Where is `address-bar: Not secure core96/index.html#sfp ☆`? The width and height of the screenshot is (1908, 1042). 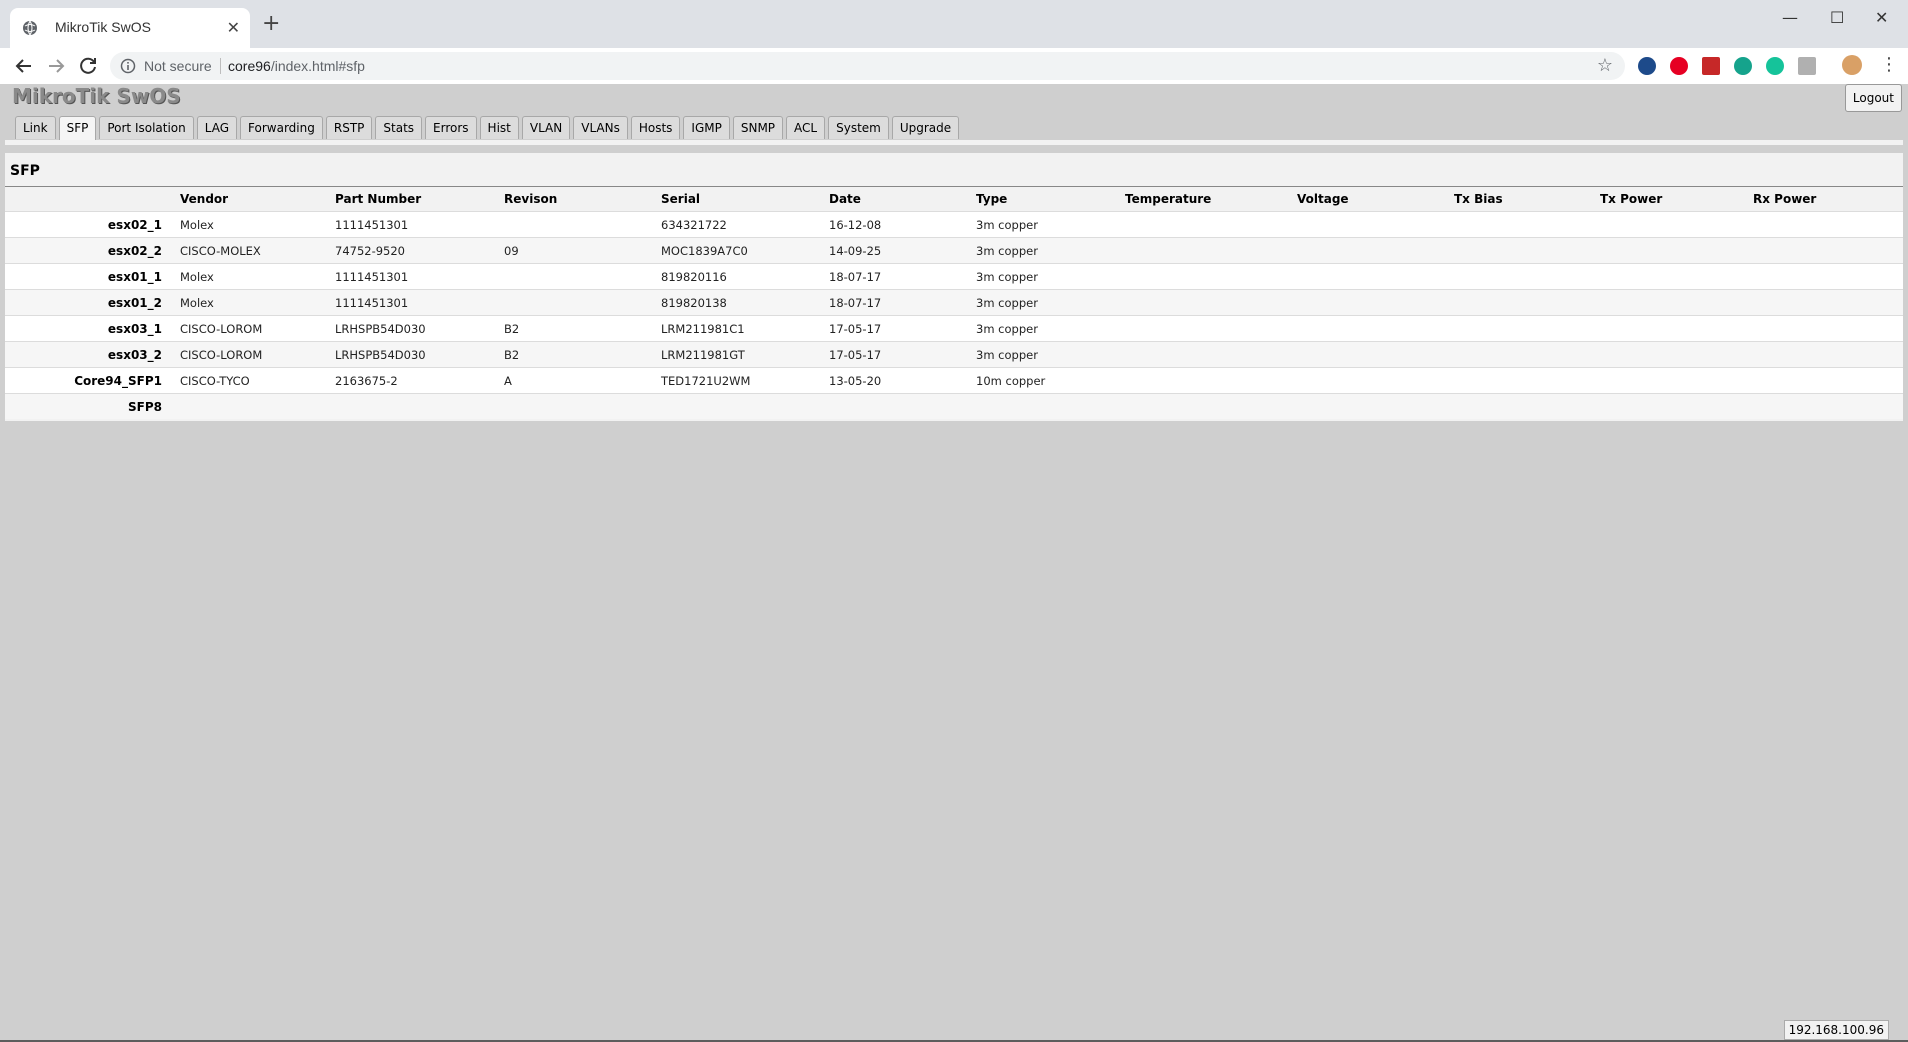
address-bar: Not secure core96/index.html#sfp ☆ is located at coordinates (867, 66).